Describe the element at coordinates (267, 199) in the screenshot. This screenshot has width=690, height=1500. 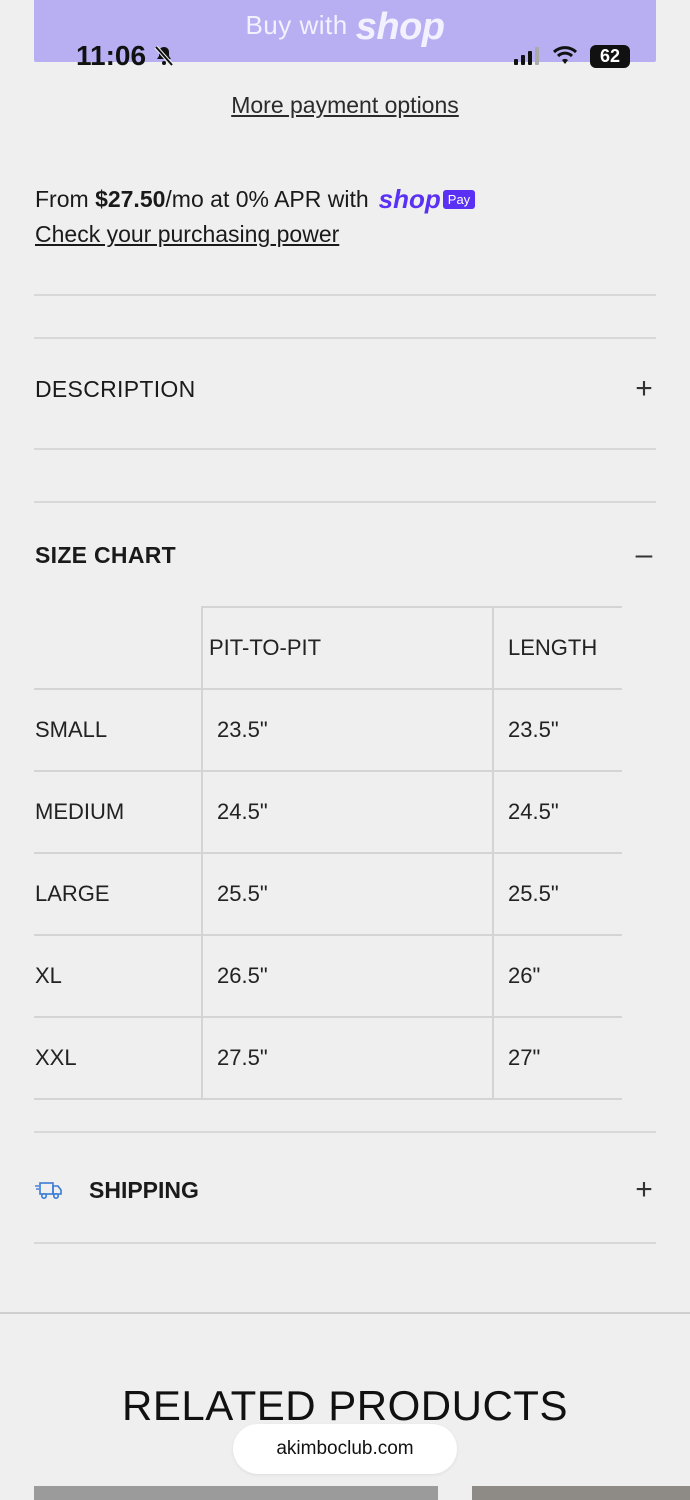
I see `apr-label: /mo at 0% APR with` at that location.